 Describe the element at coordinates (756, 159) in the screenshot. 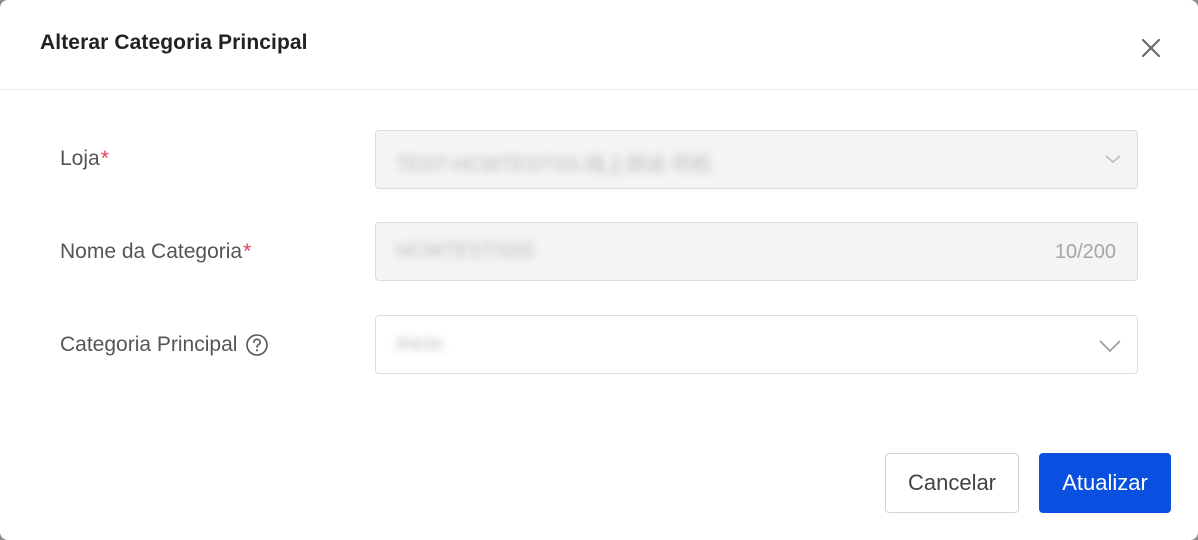

I see `store-select: TEST-HCWTESTSS-线上测试-司机` at that location.